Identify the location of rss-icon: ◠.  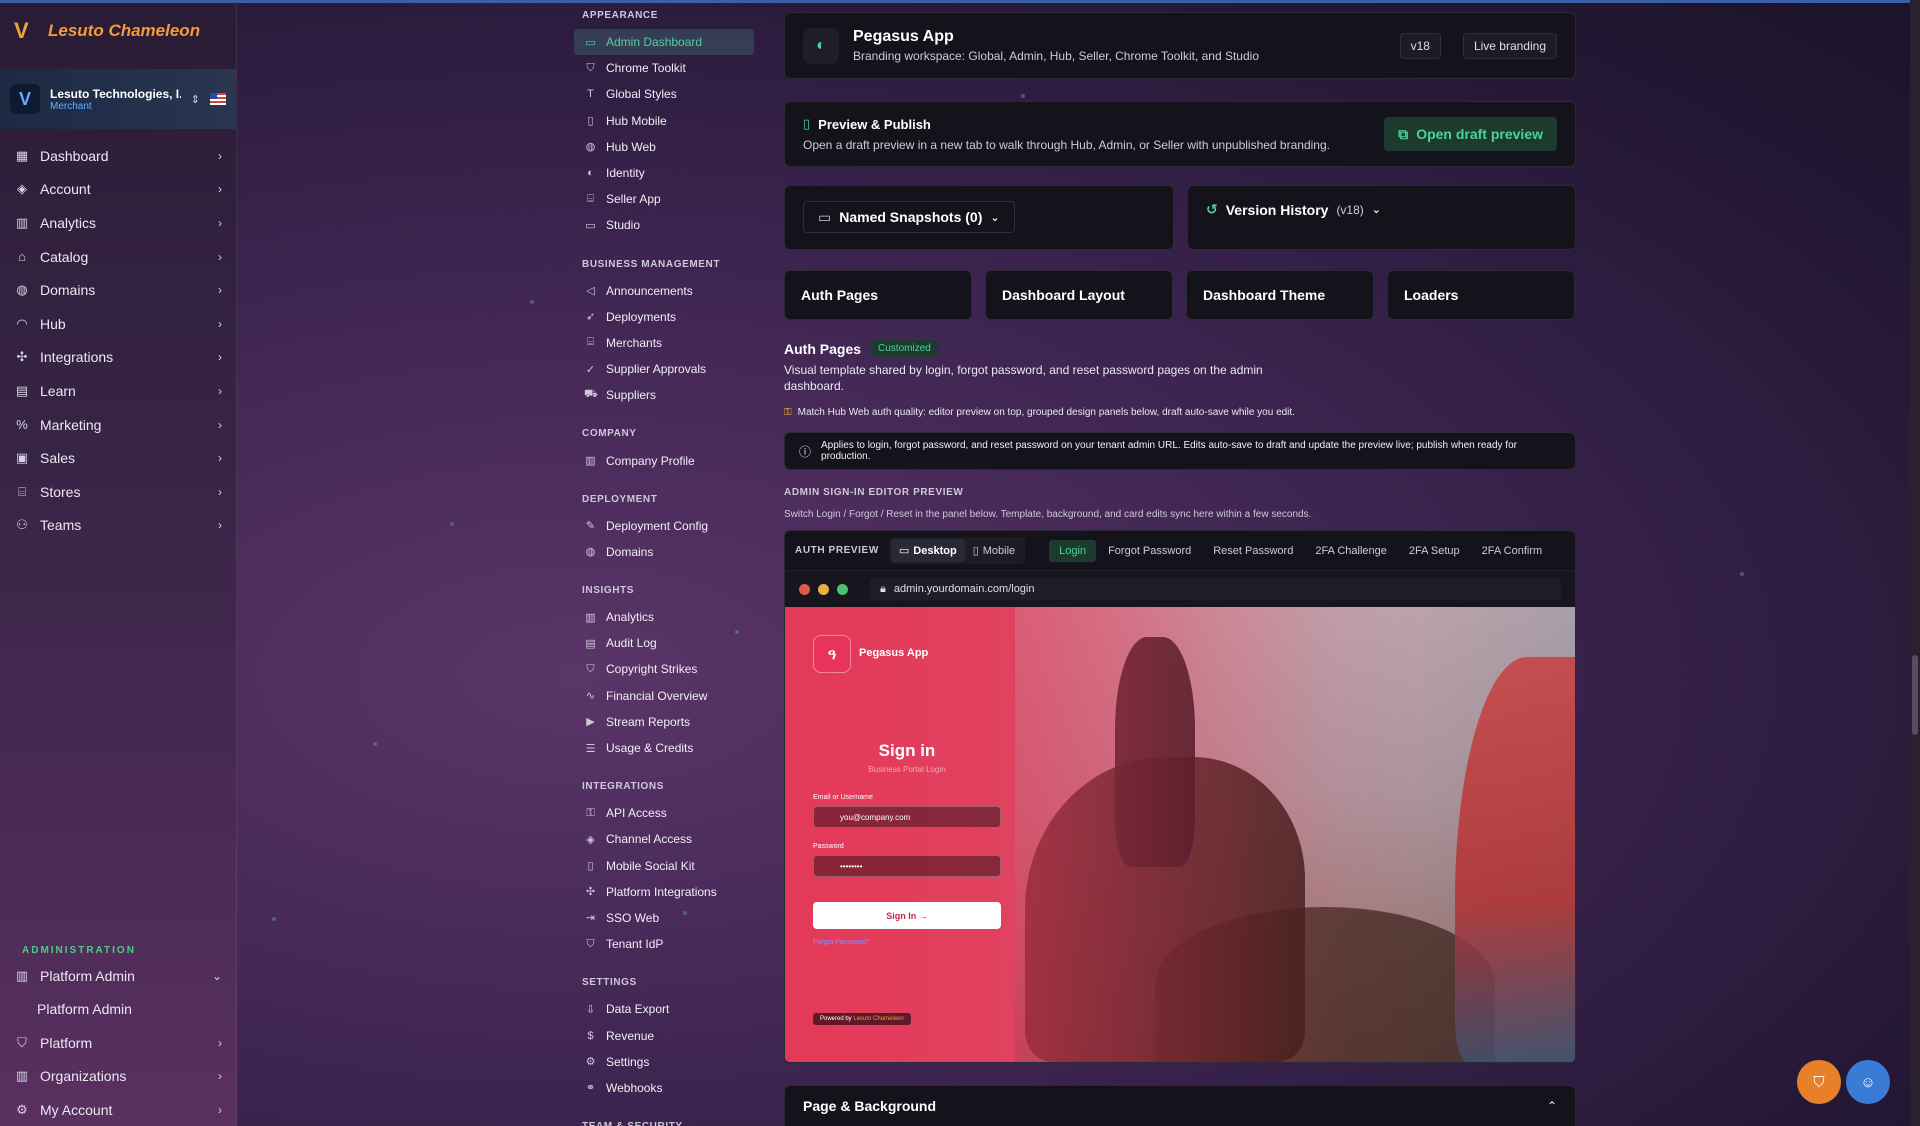
(22, 323).